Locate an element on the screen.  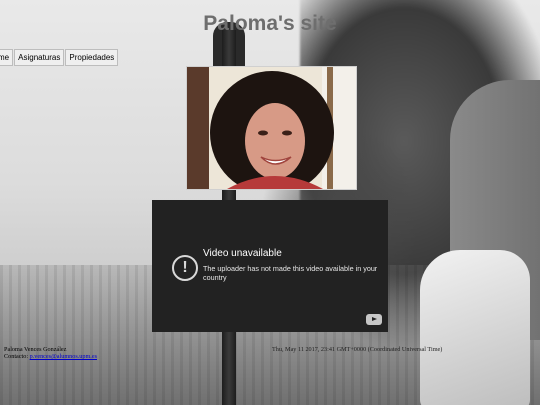
menu-item-propiedades: Propiedades is located at coordinates (92, 57).